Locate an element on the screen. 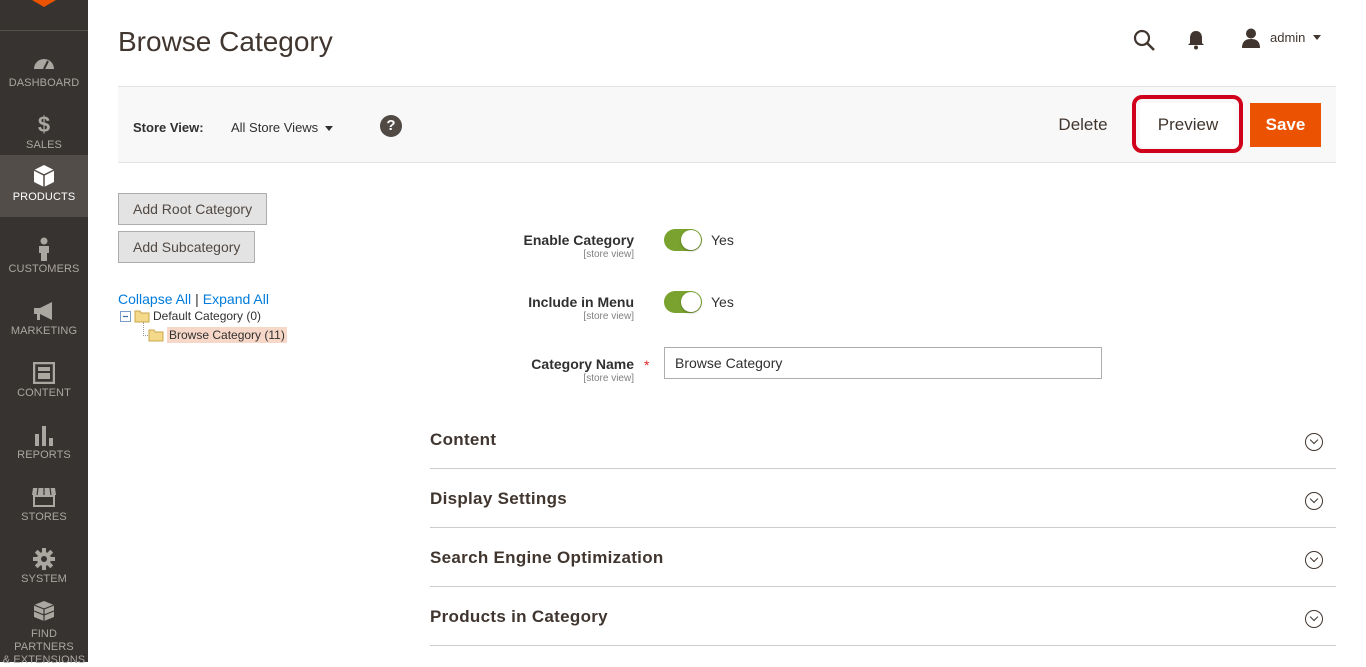  sidebar-item-label: FIND PARTNERS & EXTENSIONS is located at coordinates (44, 647).